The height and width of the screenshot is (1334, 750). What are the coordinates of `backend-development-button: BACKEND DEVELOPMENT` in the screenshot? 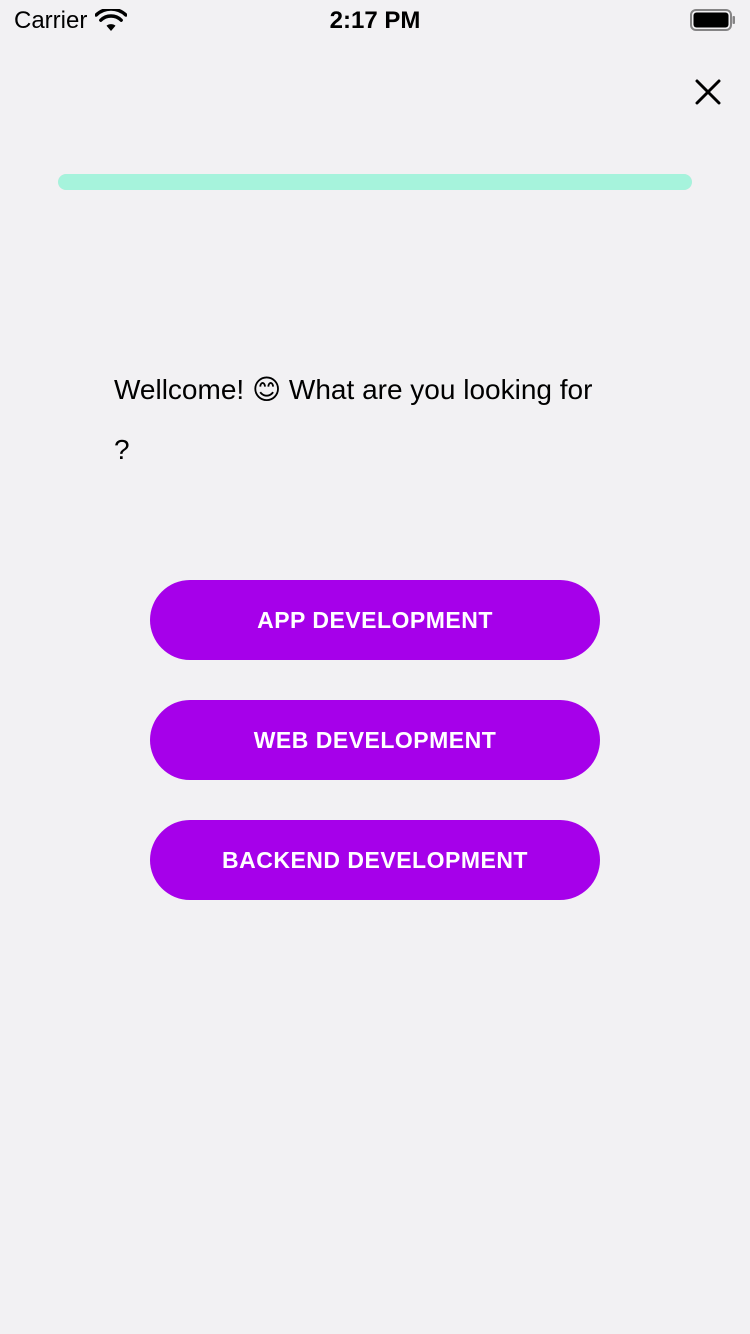 It's located at (375, 860).